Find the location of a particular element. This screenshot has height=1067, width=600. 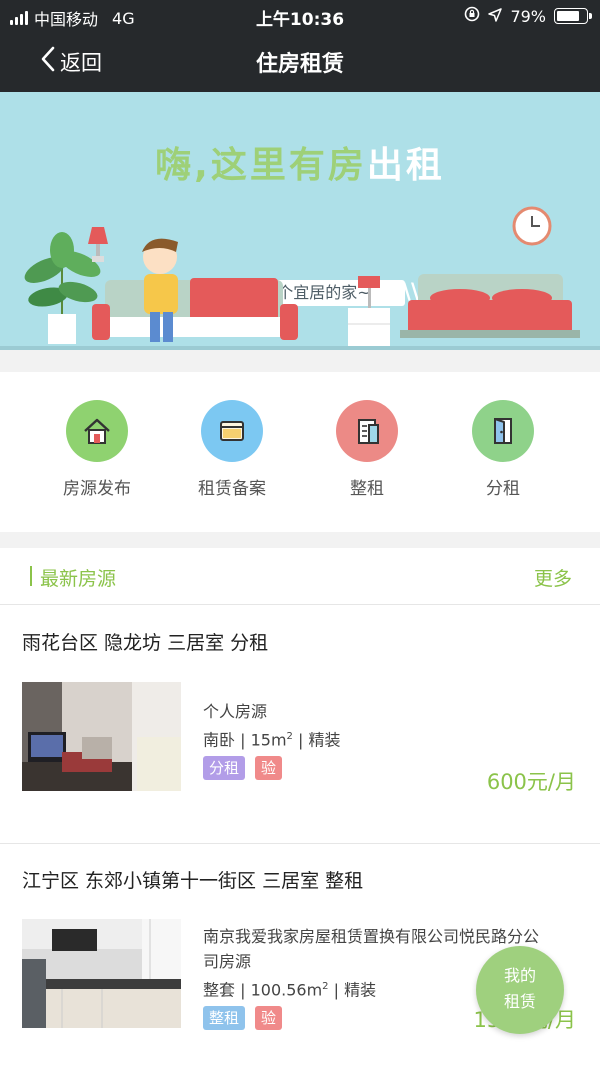

listing-info: 个人房源 南卧 | 15m2 | 精装 分租 验 is located at coordinates (272, 740).